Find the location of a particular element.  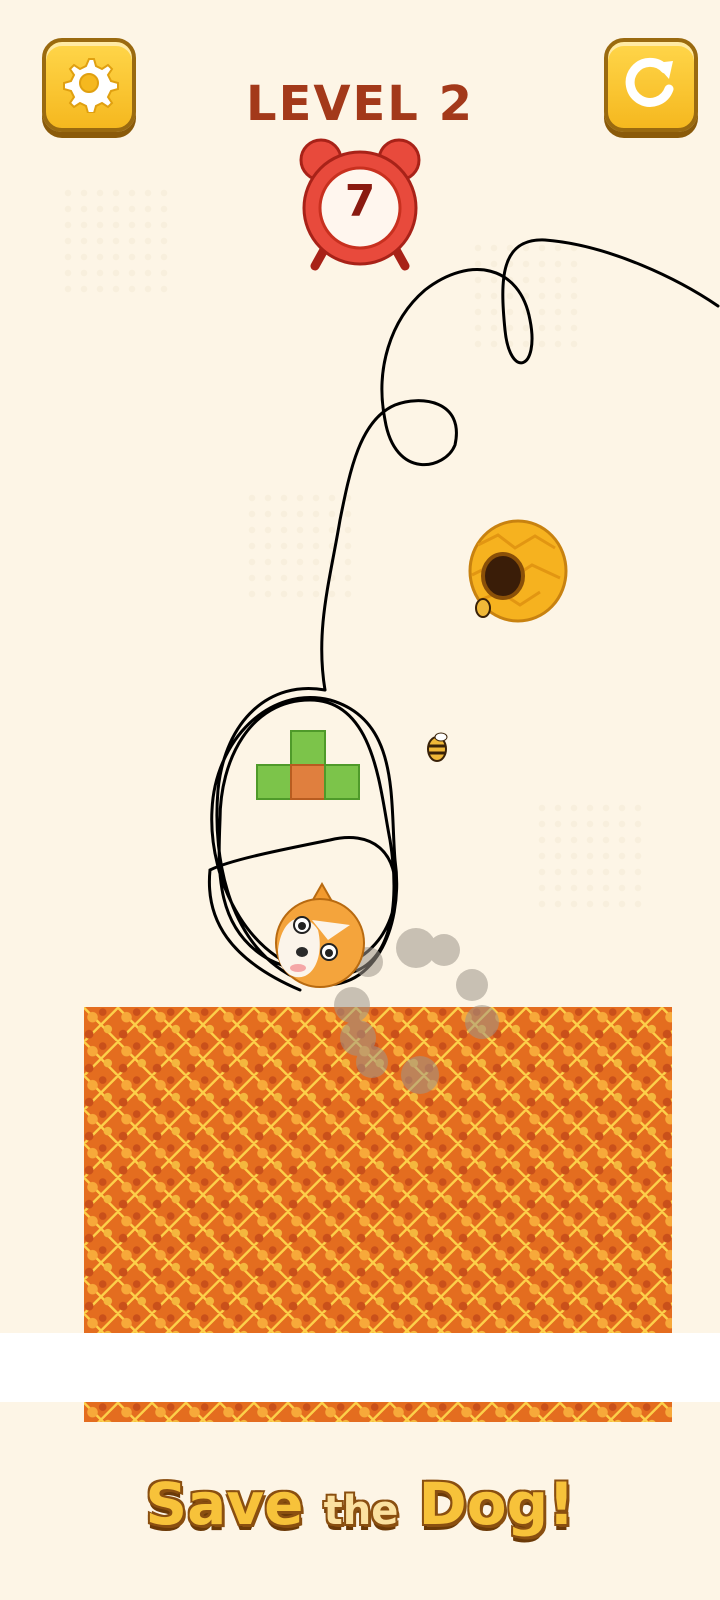

bee-flying is located at coordinates (437, 747).